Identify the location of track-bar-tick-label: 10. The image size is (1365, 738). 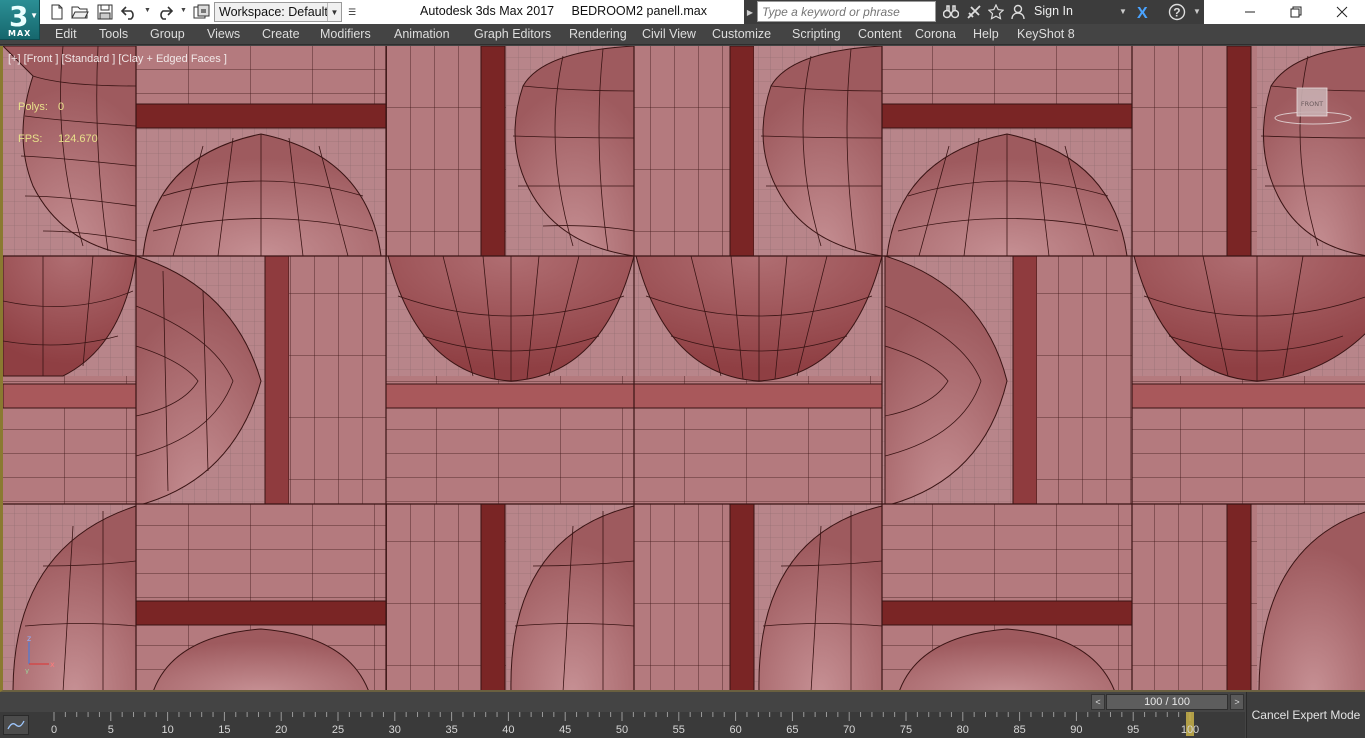
(167, 730).